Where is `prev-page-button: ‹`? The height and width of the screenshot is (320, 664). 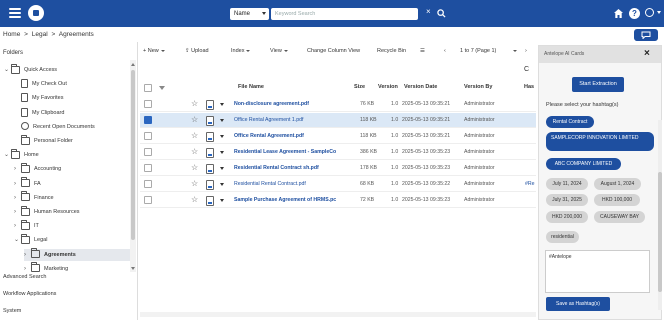 prev-page-button: ‹ is located at coordinates (445, 51).